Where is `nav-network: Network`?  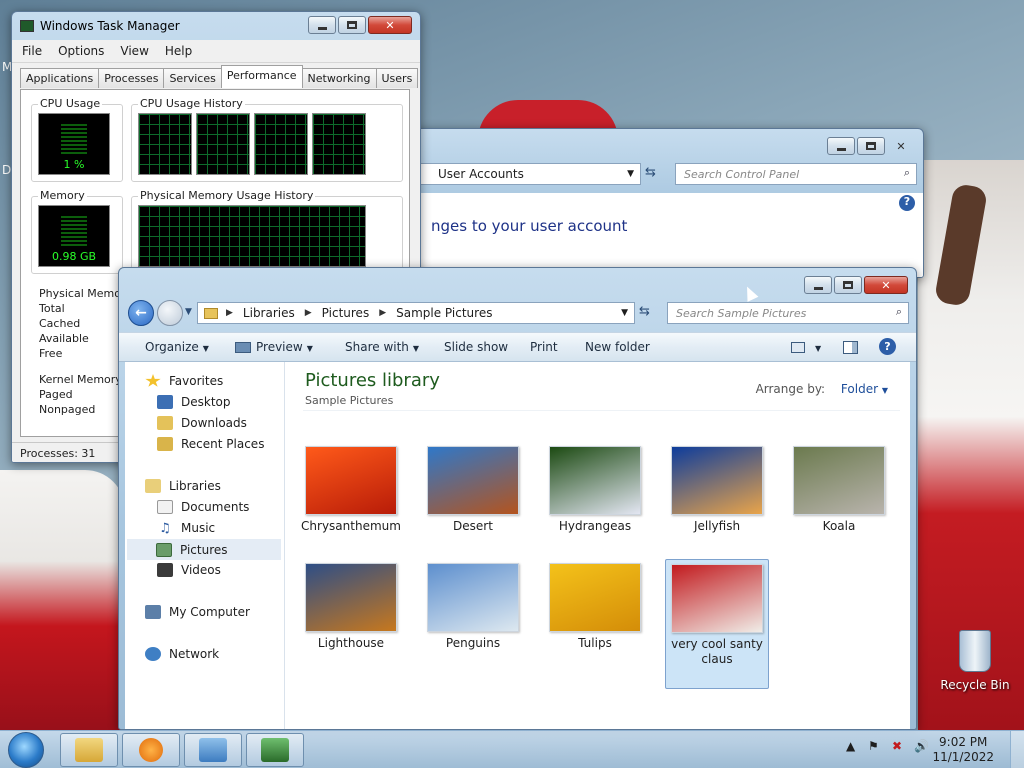 nav-network: Network is located at coordinates (182, 654).